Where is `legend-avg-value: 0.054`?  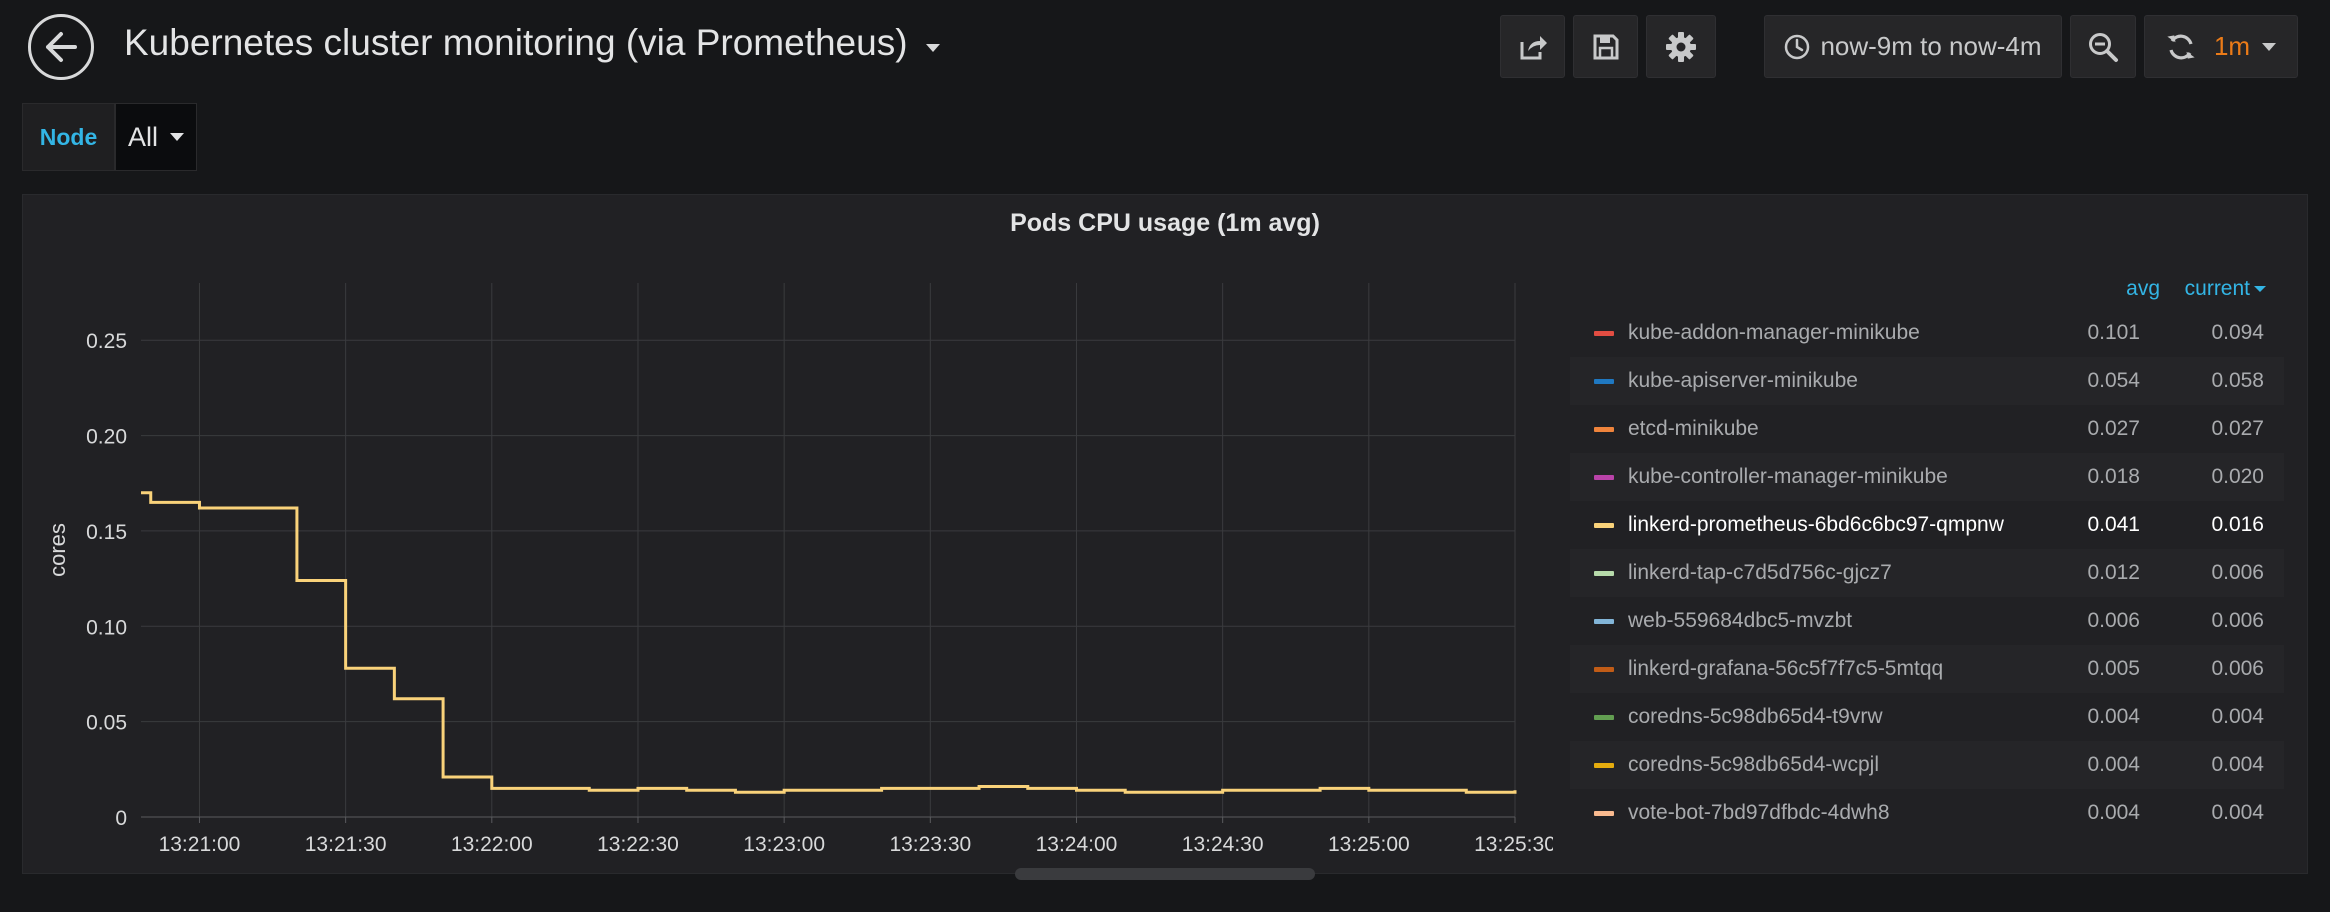 legend-avg-value: 0.054 is located at coordinates (2113, 380).